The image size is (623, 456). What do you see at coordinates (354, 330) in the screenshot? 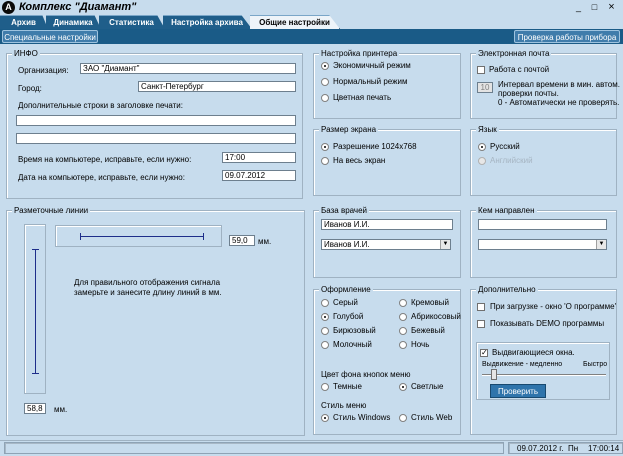
I see `color-turquoise-label: Бирюзовый` at bounding box center [354, 330].